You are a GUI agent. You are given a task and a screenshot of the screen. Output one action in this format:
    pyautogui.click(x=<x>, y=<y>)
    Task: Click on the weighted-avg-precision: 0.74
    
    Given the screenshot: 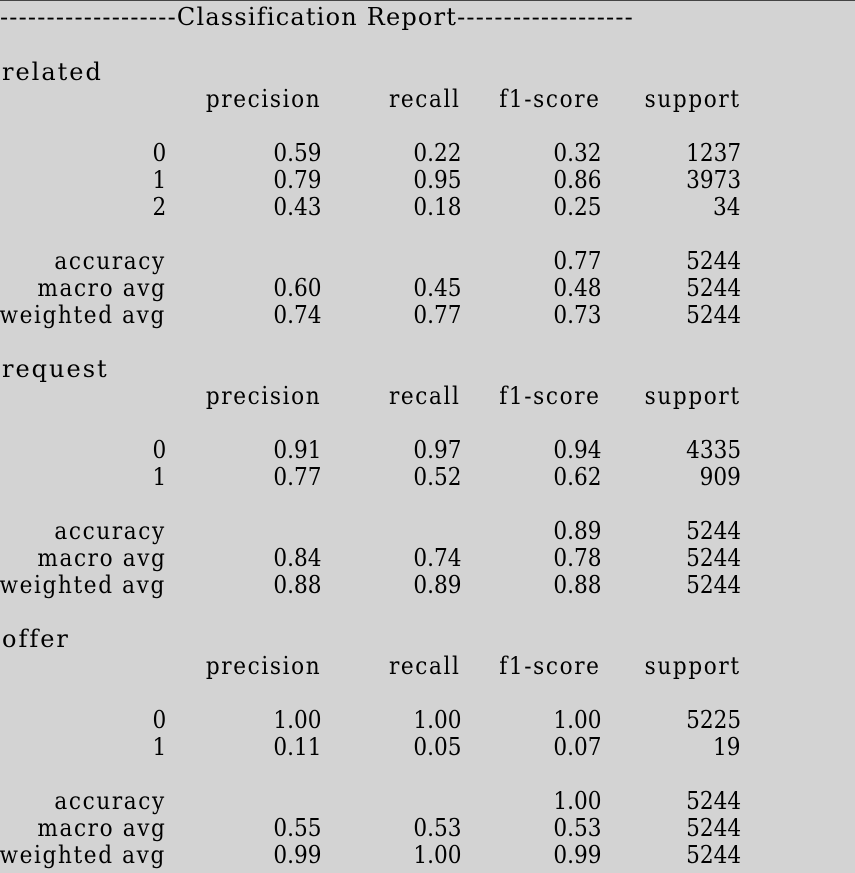 What is the action you would take?
    pyautogui.click(x=296, y=315)
    